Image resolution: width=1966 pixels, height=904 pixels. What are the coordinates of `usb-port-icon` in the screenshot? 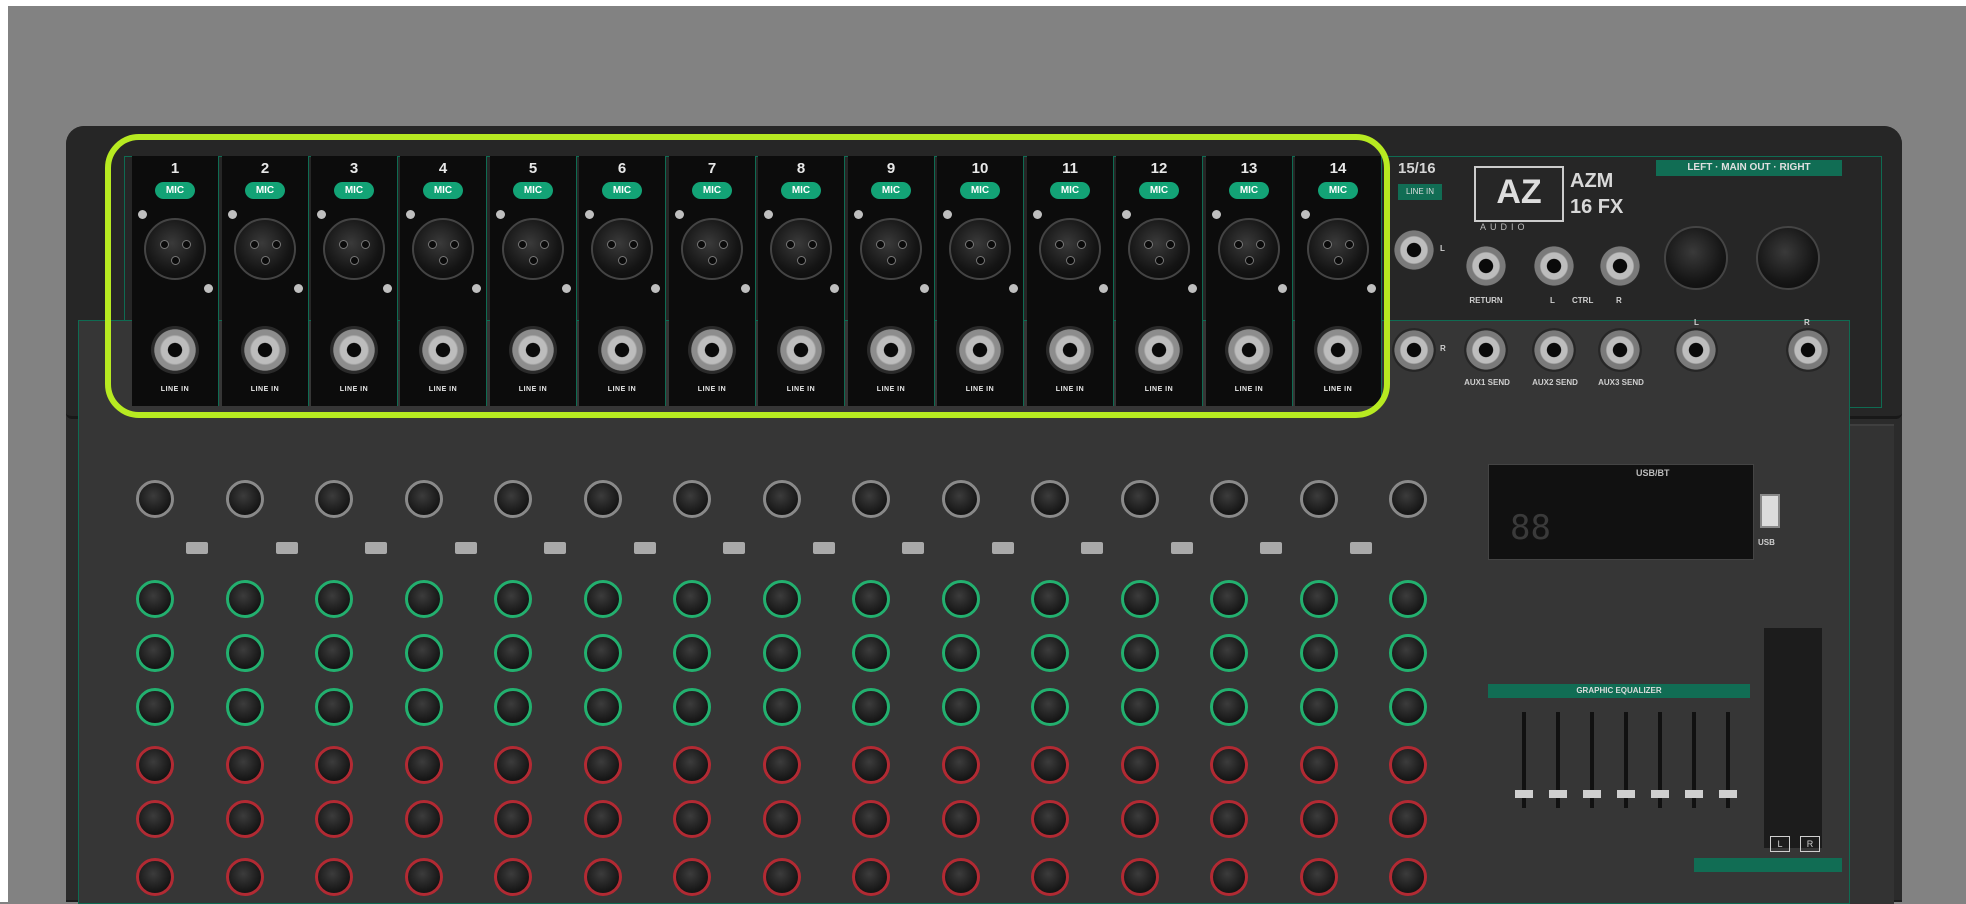 It's located at (1770, 511).